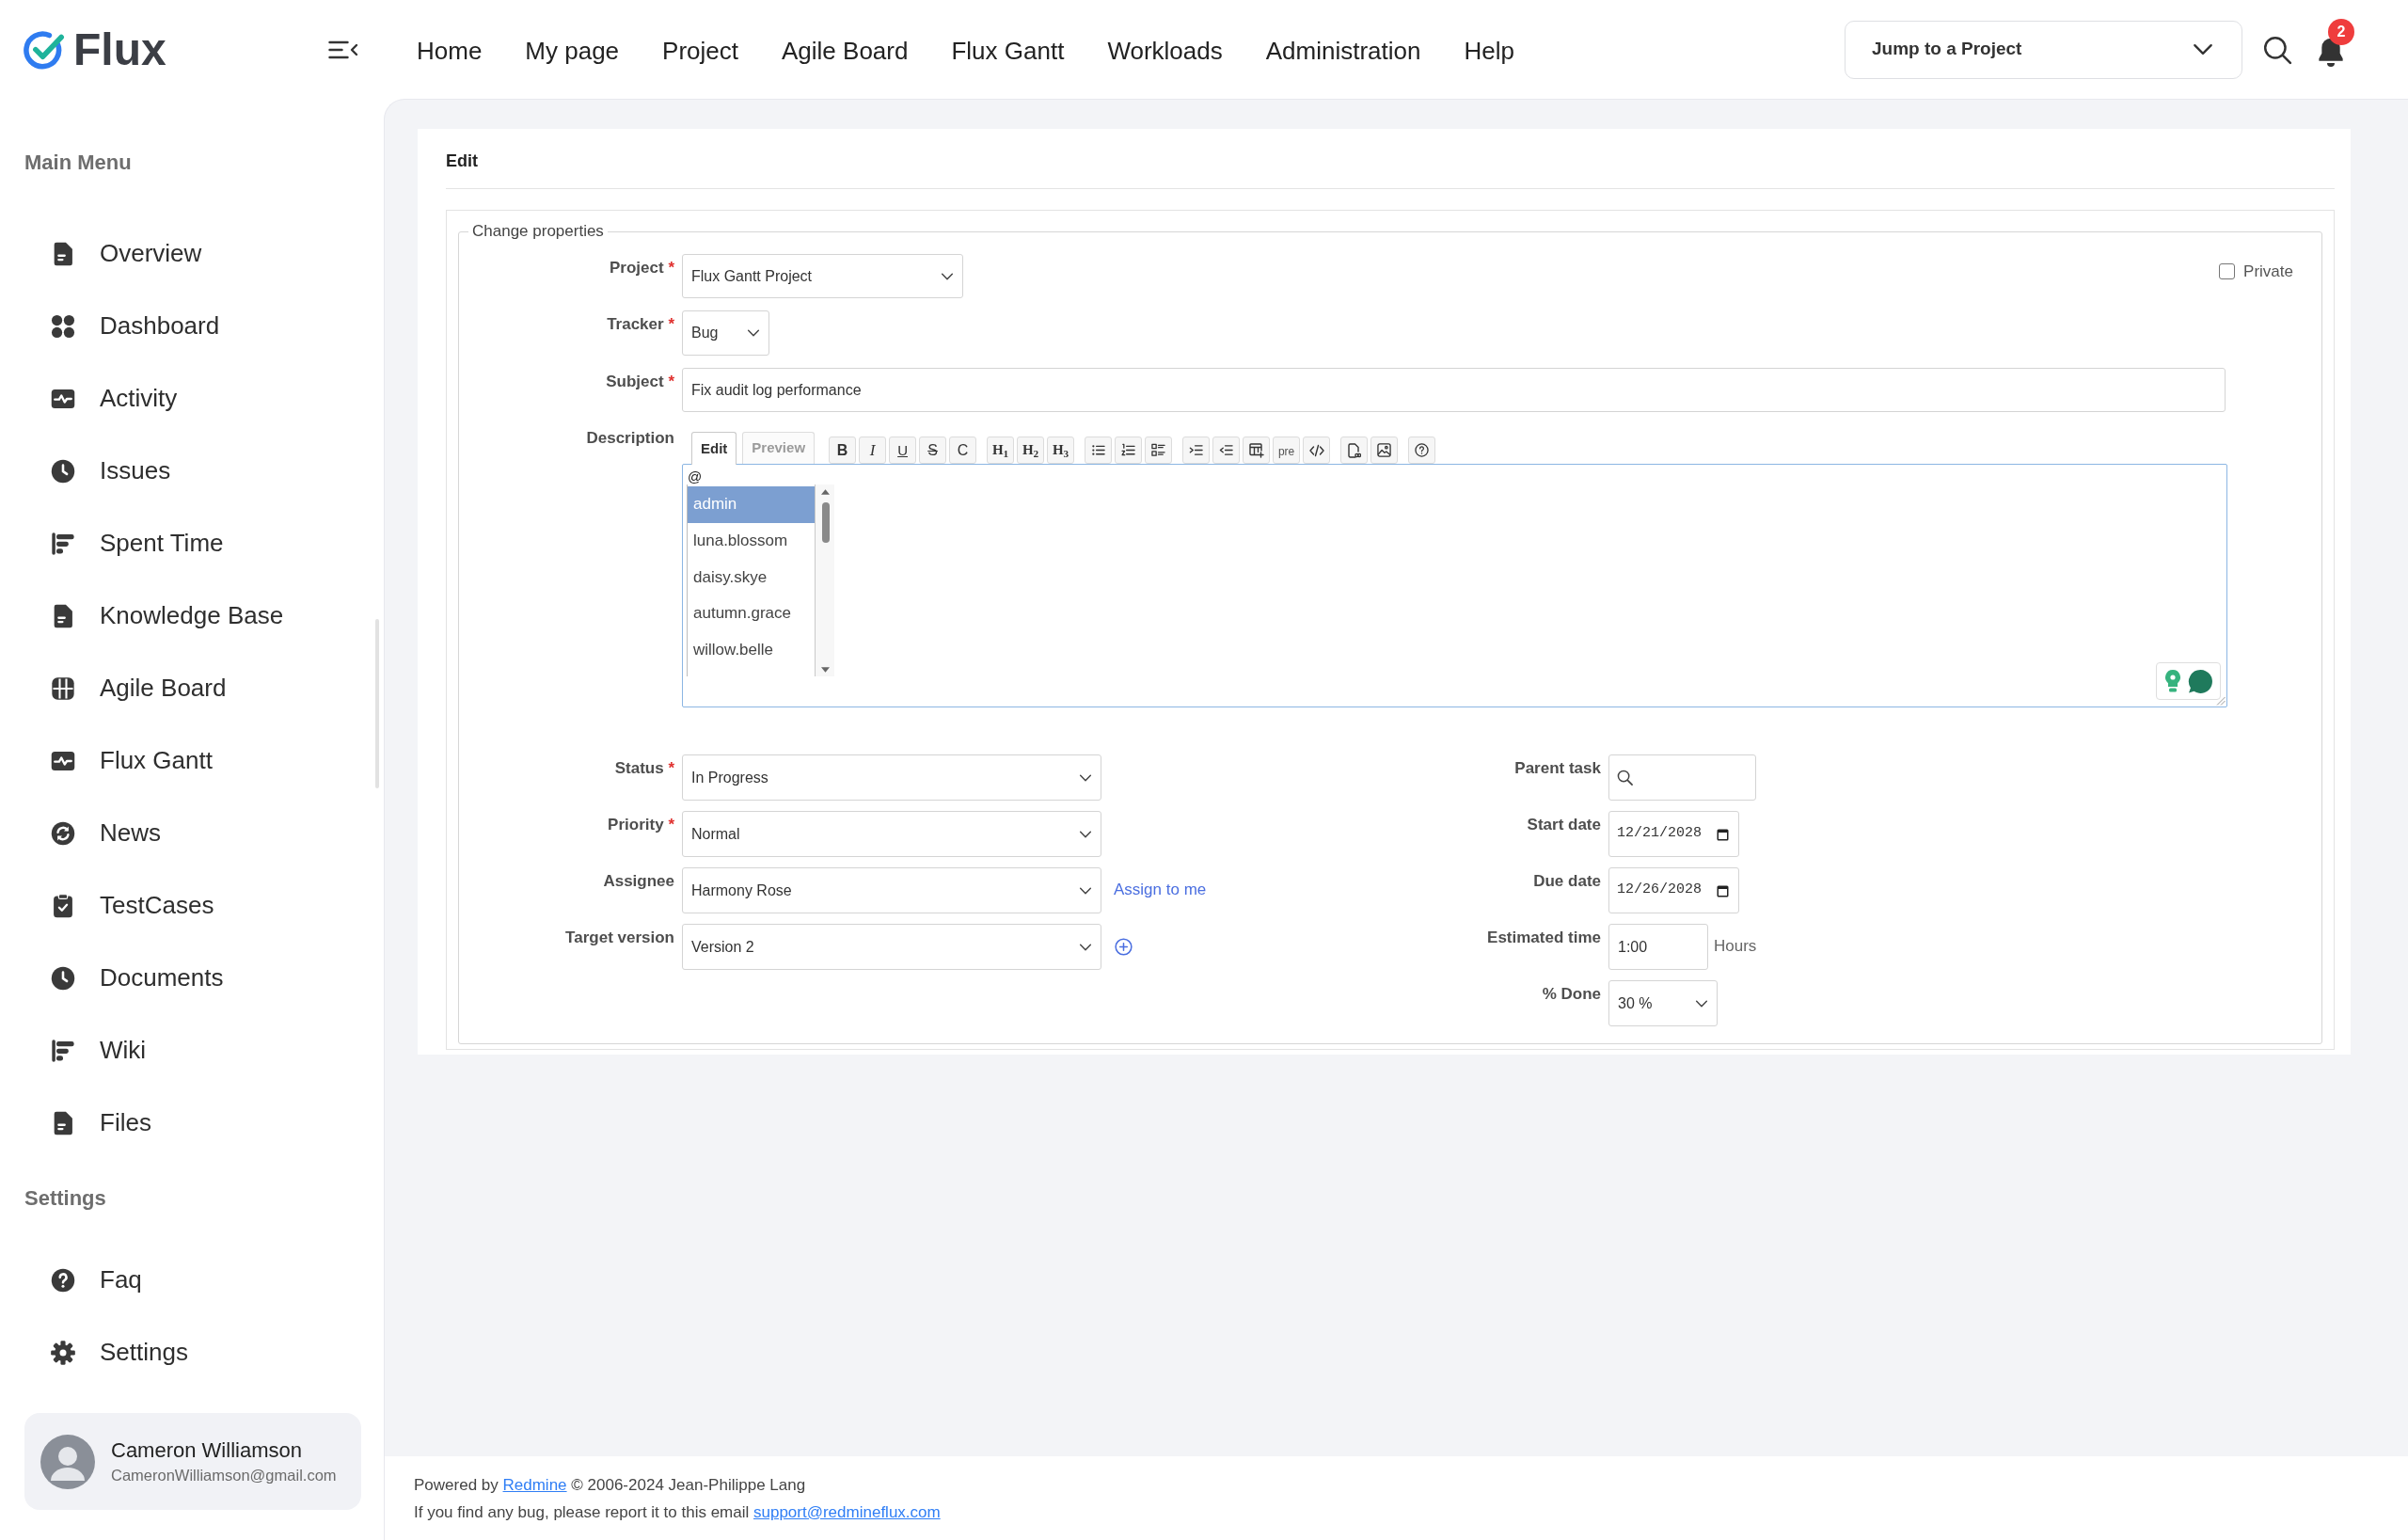  What do you see at coordinates (79, 163) in the screenshot?
I see `section-heading: Main Menu` at bounding box center [79, 163].